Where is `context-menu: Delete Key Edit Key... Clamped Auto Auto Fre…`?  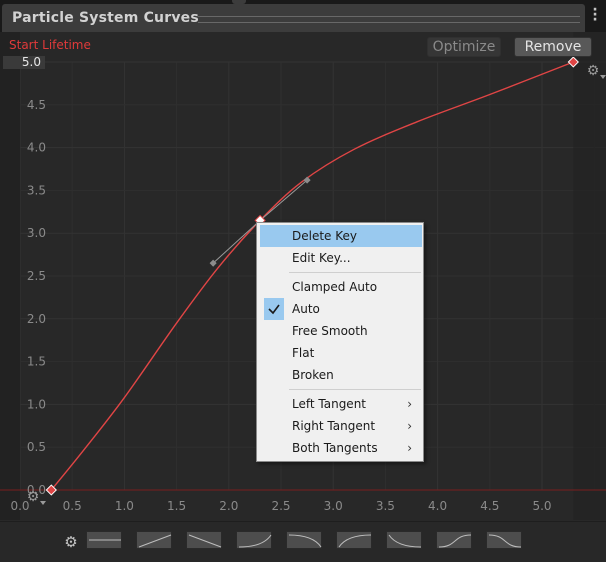 context-menu: Delete Key Edit Key... Clamped Auto Auto Fre… is located at coordinates (340, 342).